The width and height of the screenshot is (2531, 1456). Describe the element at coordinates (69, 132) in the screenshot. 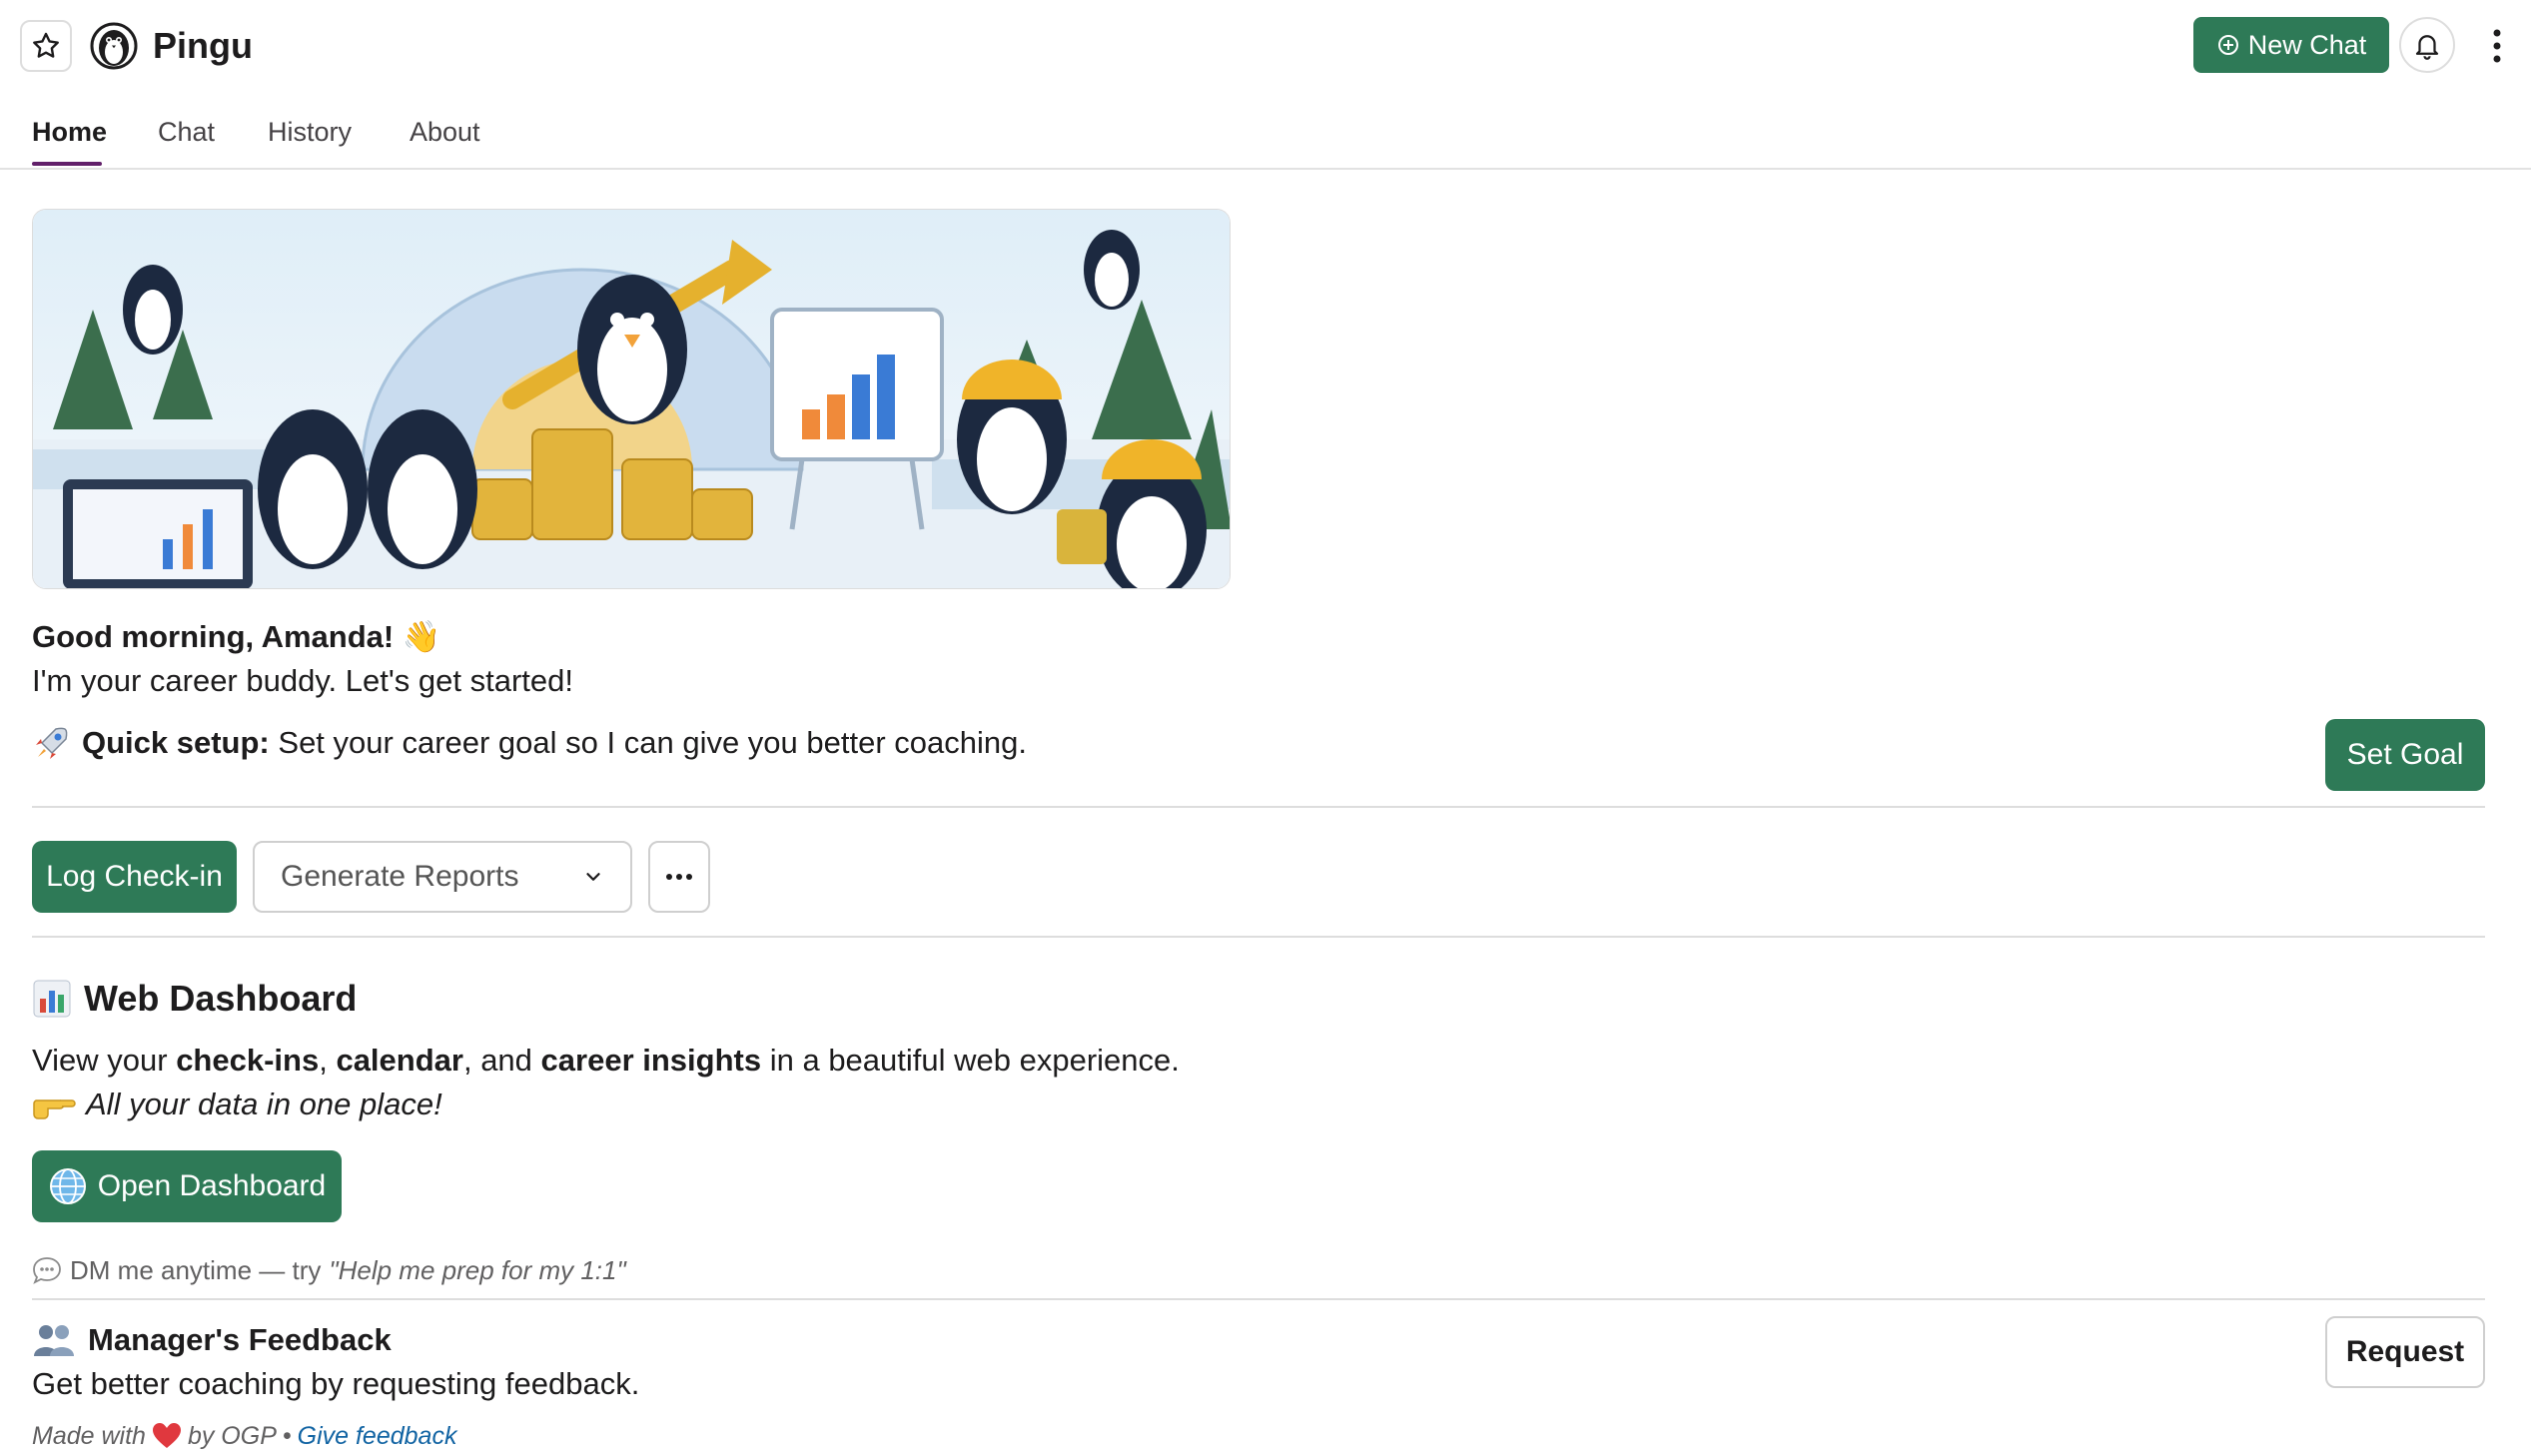

I see `tab-home: Home` at that location.